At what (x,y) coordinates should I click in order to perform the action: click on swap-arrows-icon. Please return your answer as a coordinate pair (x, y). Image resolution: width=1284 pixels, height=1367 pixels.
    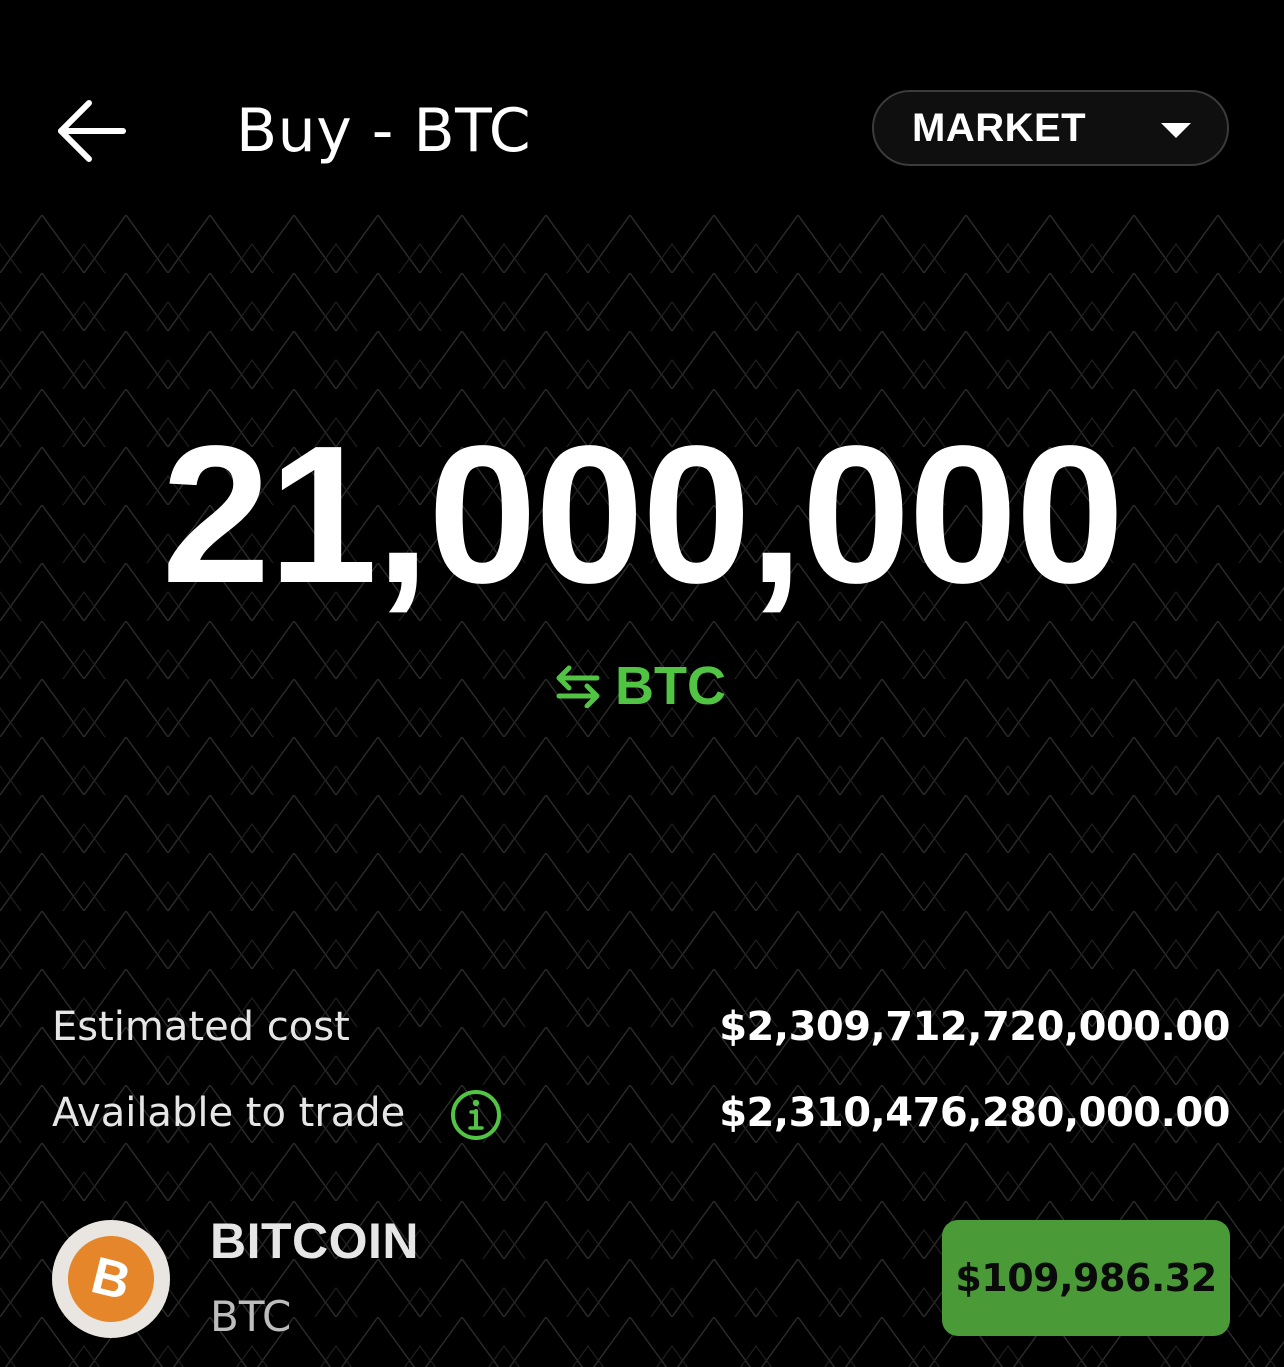
    Looking at the image, I should click on (578, 686).